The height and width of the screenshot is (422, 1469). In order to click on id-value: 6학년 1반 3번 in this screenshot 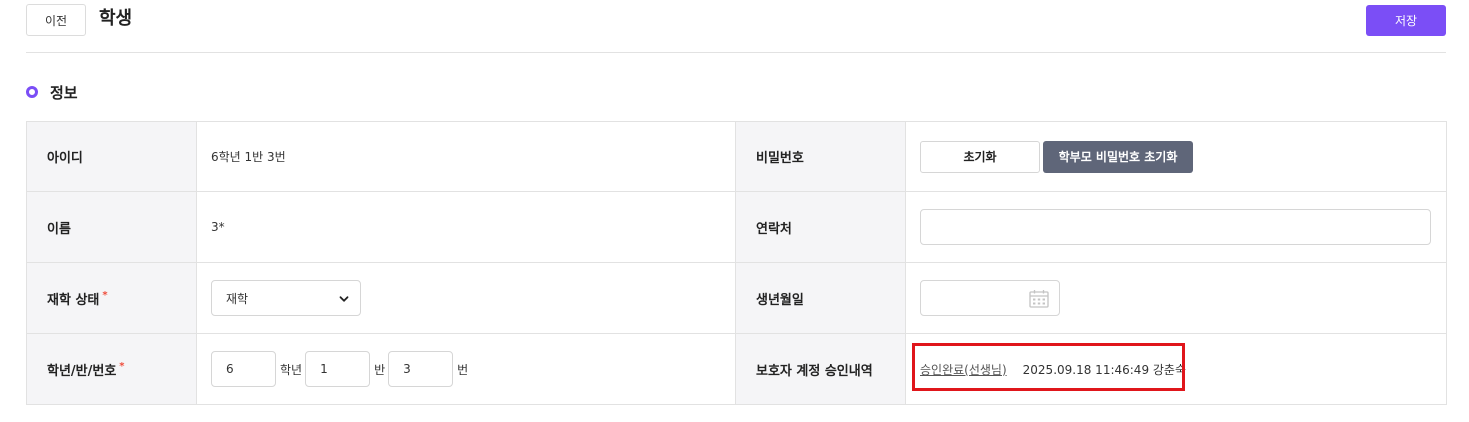, I will do `click(466, 156)`.